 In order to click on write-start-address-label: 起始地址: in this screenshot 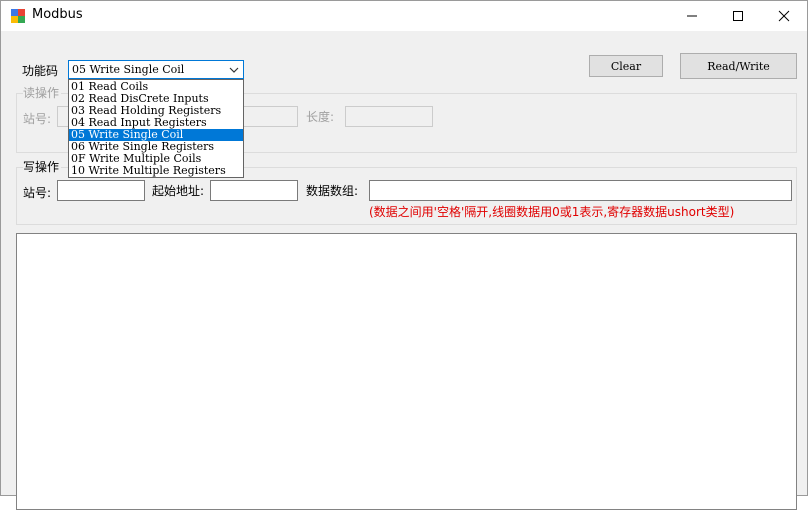, I will do `click(178, 191)`.